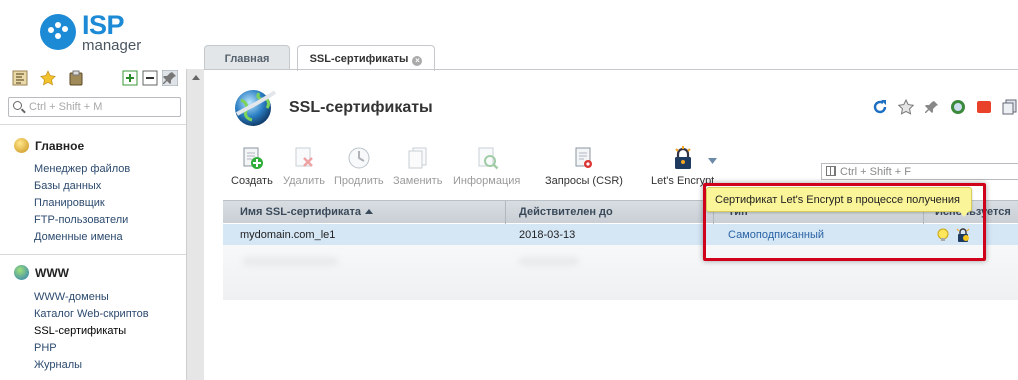  I want to click on collapse-all-icon, so click(150, 78).